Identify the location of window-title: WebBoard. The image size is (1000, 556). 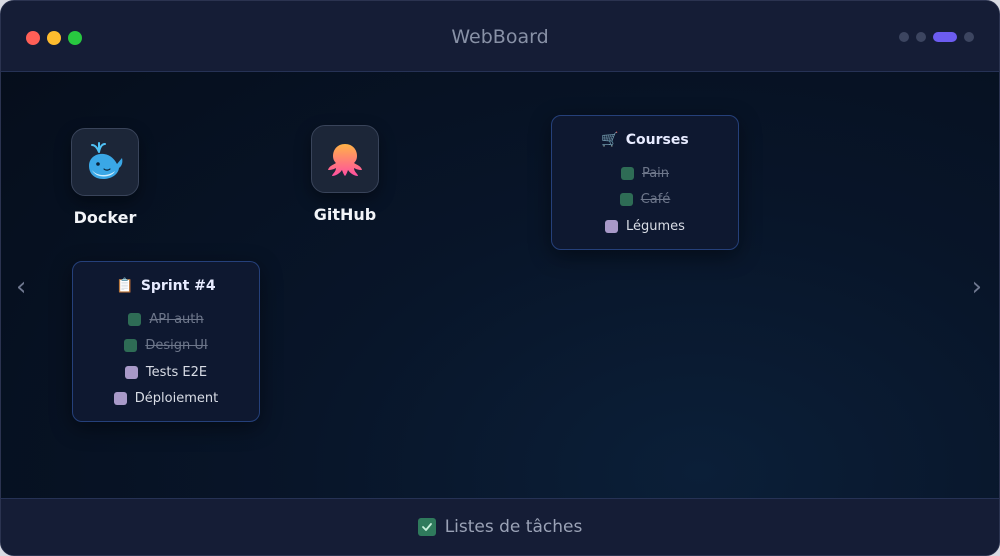
(500, 37).